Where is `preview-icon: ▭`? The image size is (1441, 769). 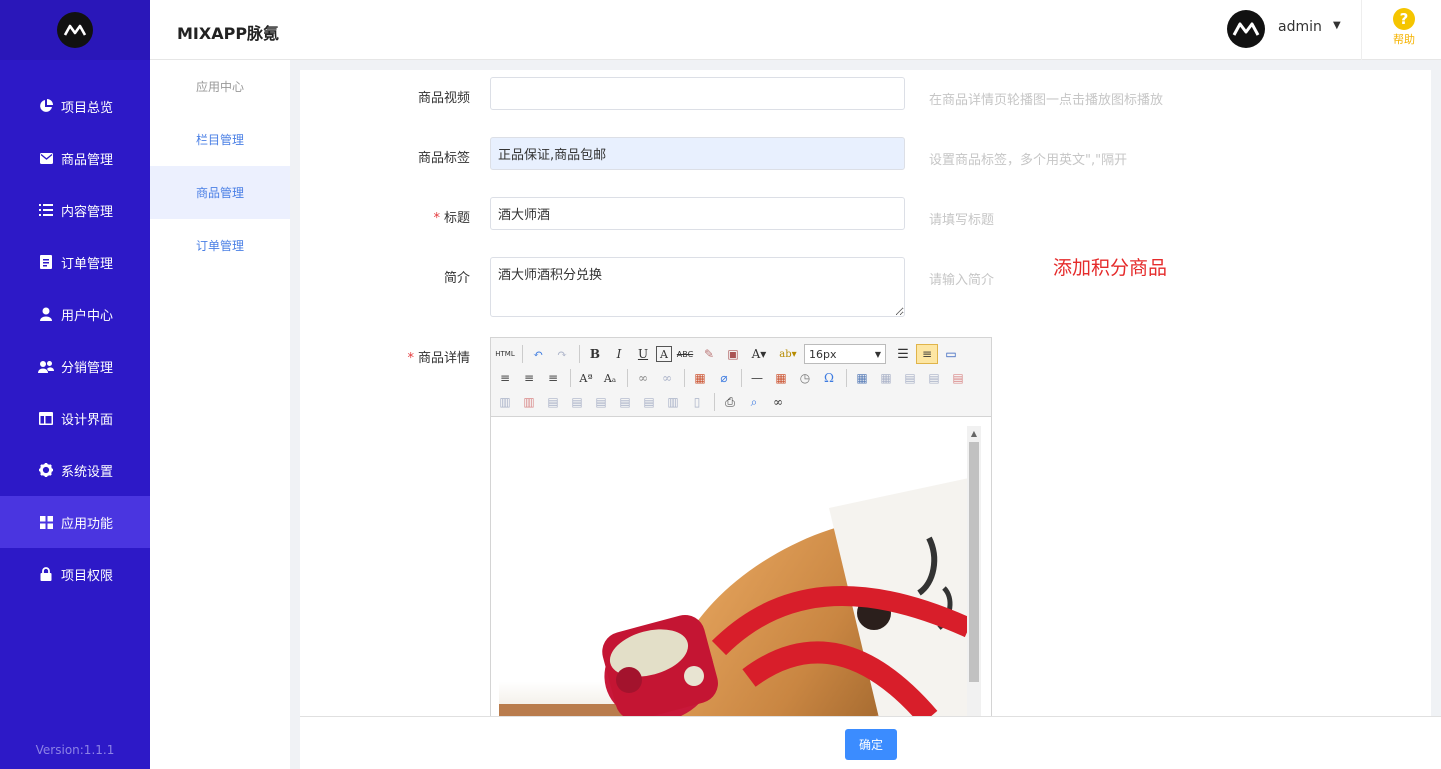 preview-icon: ▭ is located at coordinates (951, 354).